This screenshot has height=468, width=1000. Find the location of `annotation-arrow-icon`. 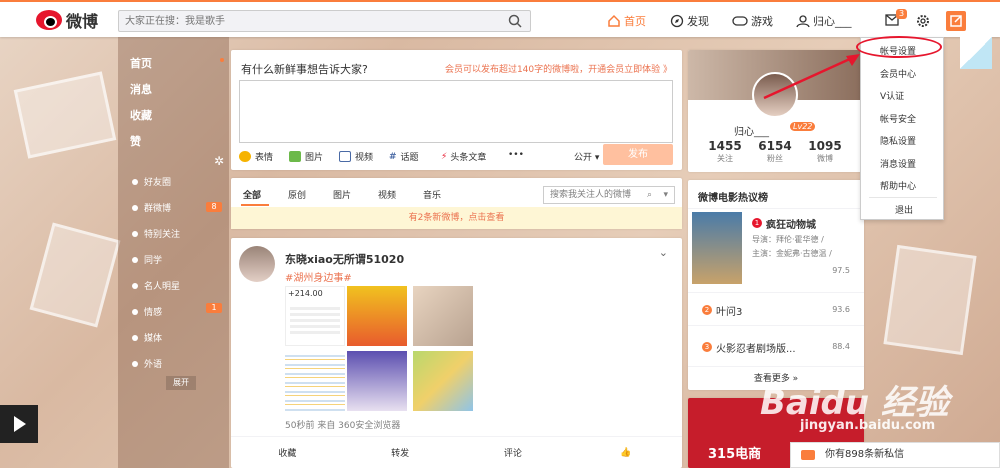

annotation-arrow-icon is located at coordinates (811, 77).